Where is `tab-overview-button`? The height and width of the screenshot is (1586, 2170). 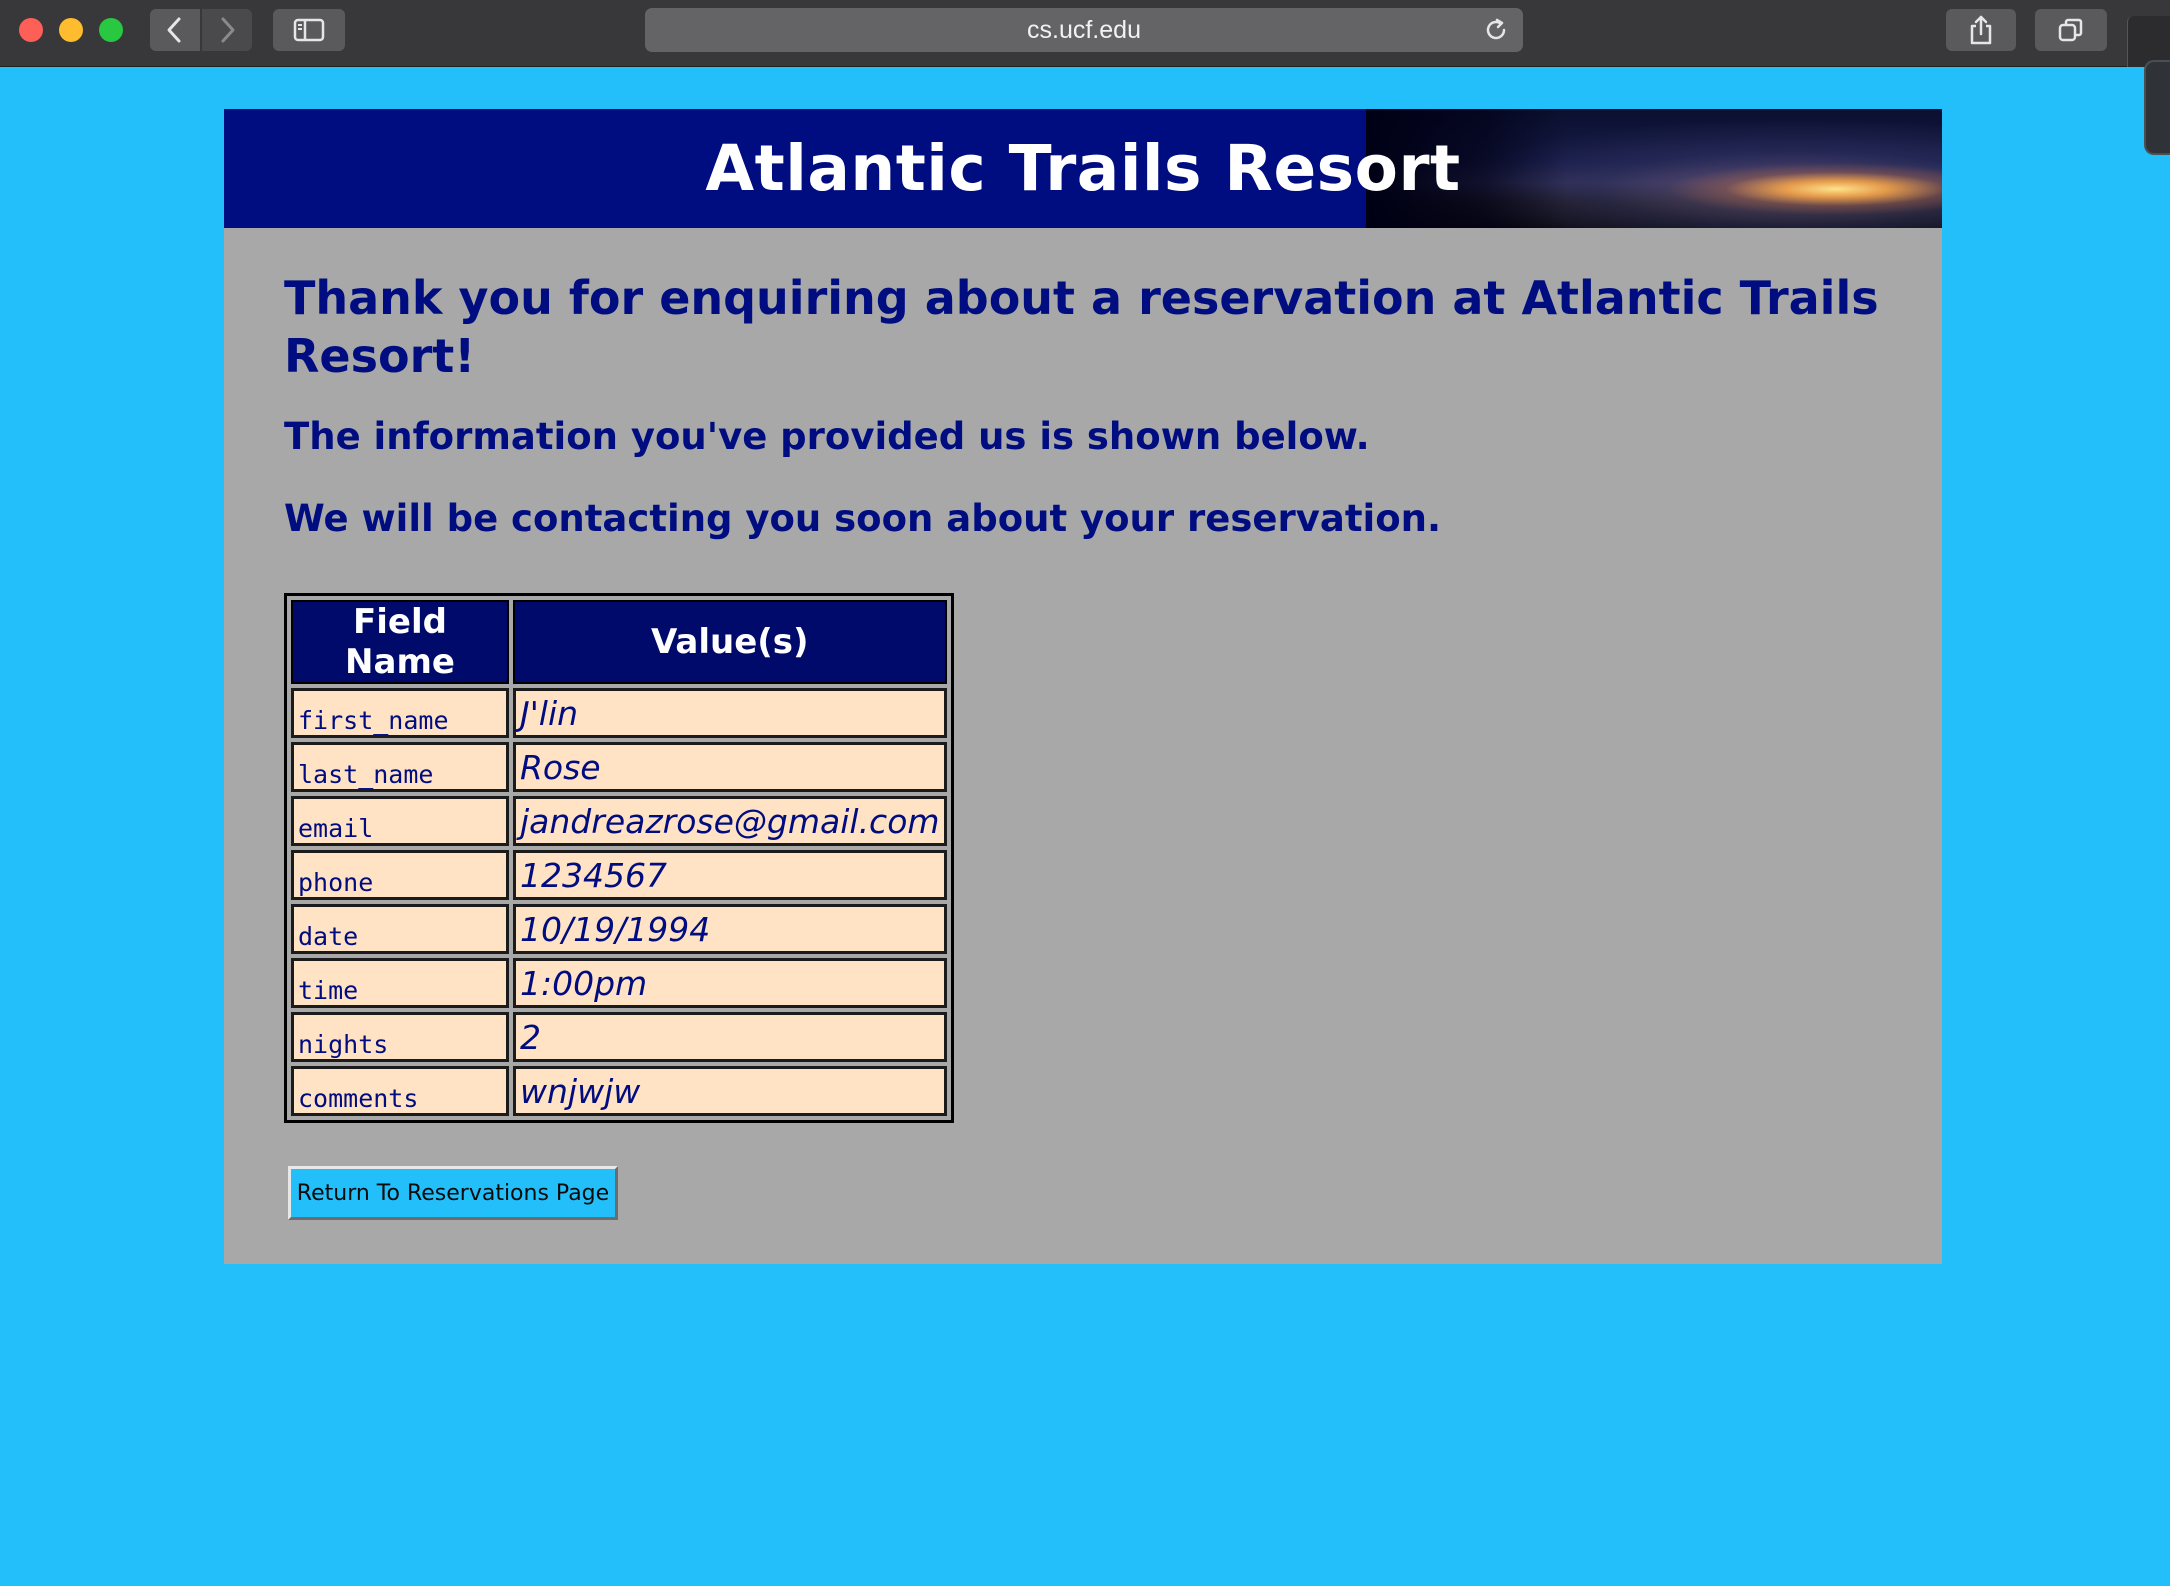 tab-overview-button is located at coordinates (2071, 30).